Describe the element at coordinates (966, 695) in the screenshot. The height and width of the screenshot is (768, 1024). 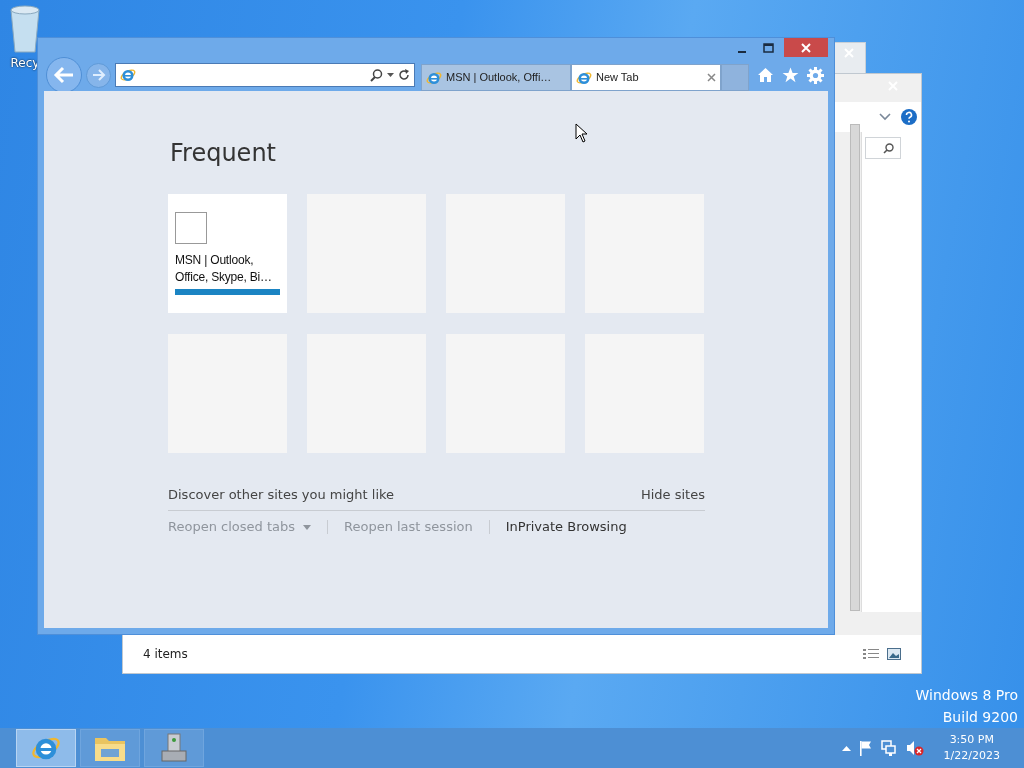
I see `edition-text: Windows 8 Pro` at that location.